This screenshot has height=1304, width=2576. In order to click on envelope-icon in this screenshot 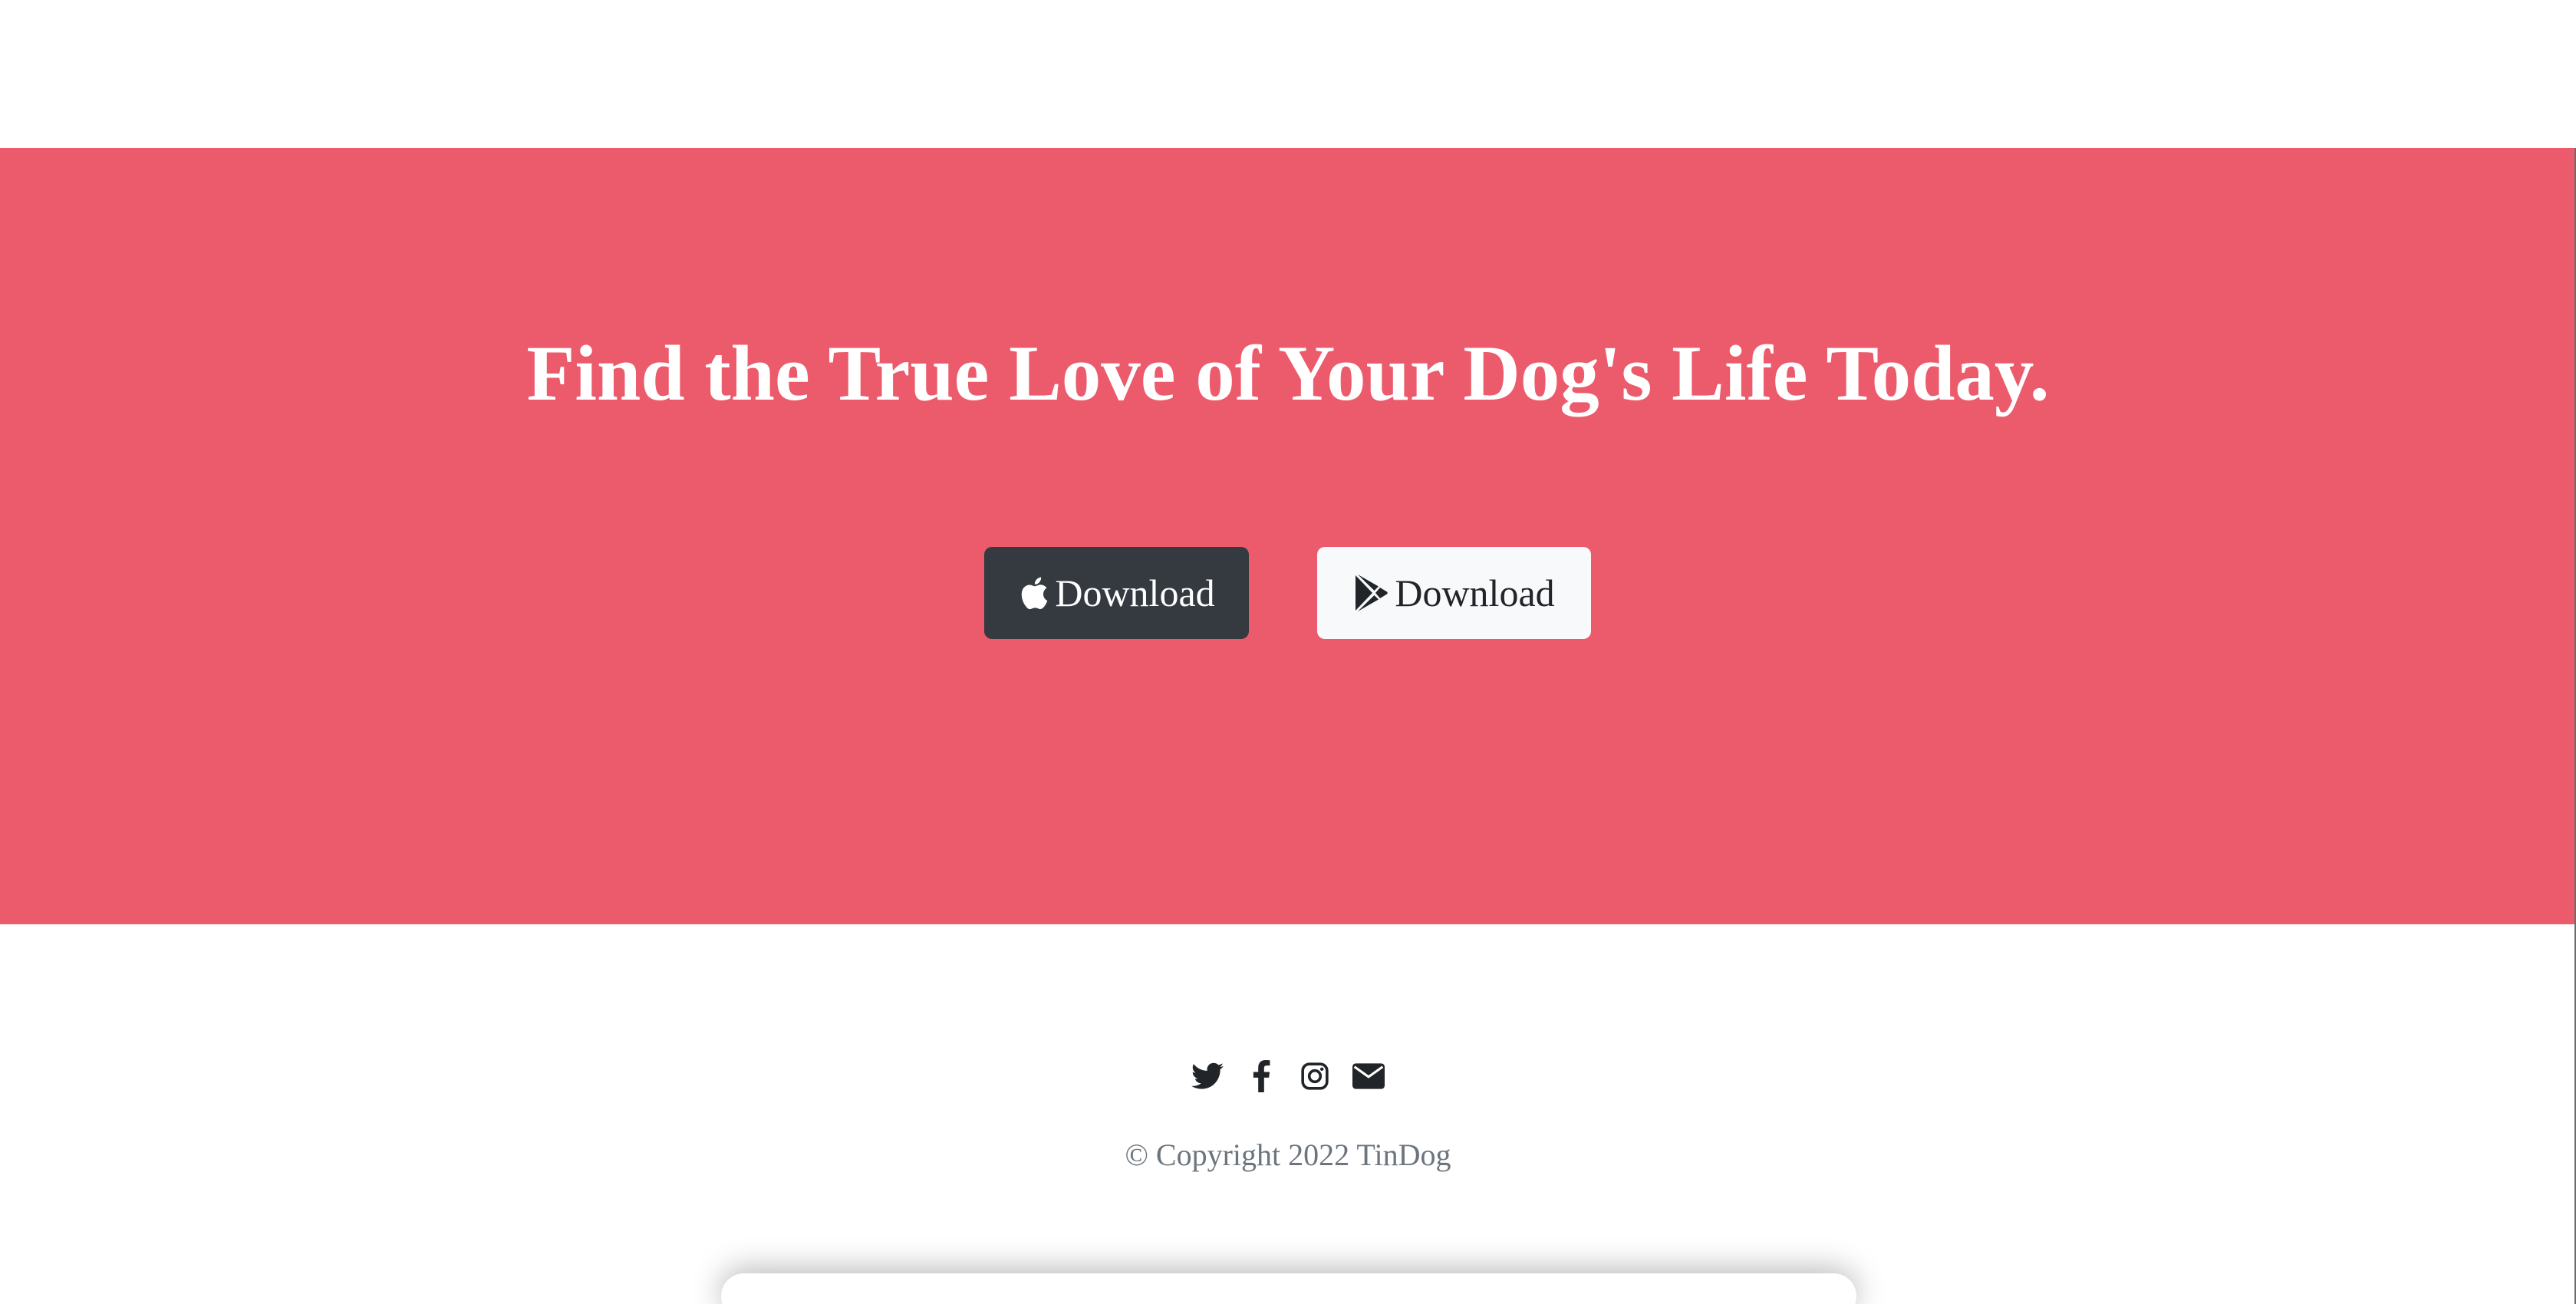, I will do `click(1368, 1076)`.